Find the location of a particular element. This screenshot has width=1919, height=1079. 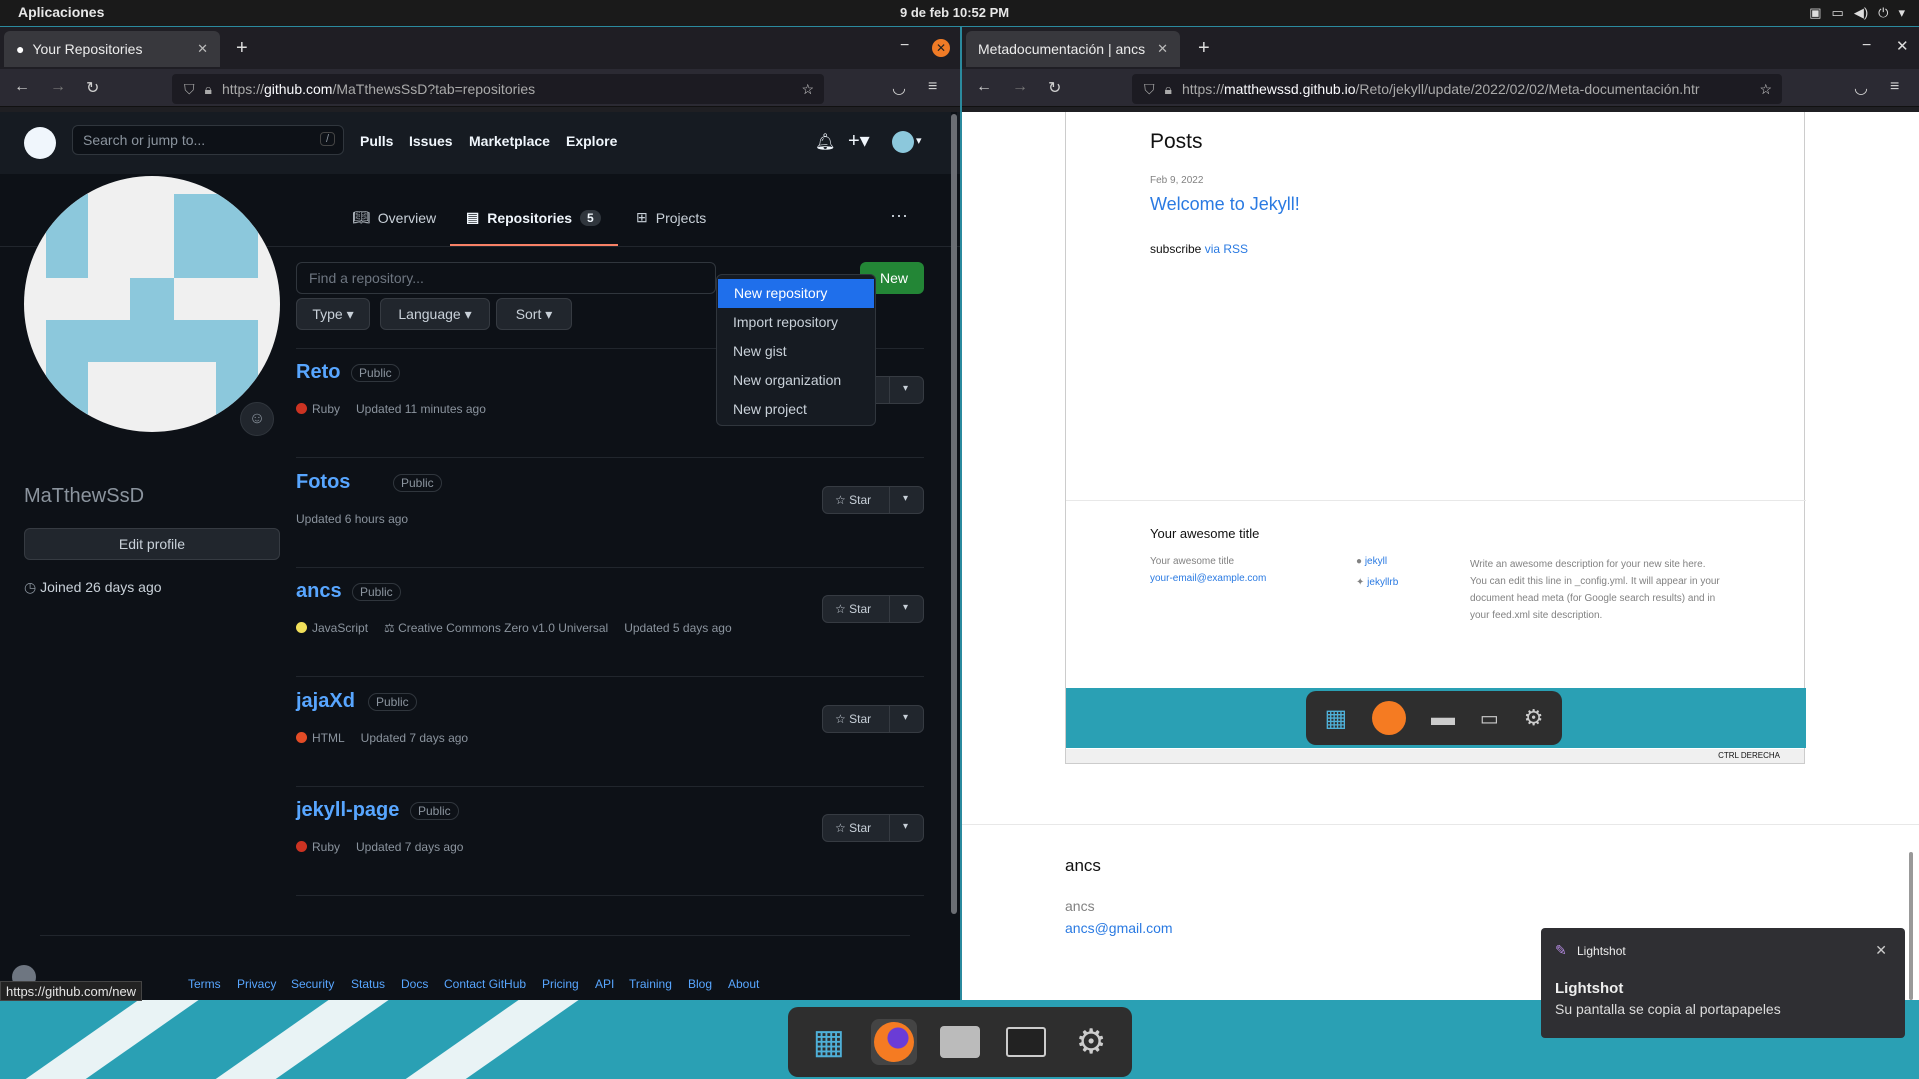

power-icon: ⏻ is located at coordinates (1883, 13).